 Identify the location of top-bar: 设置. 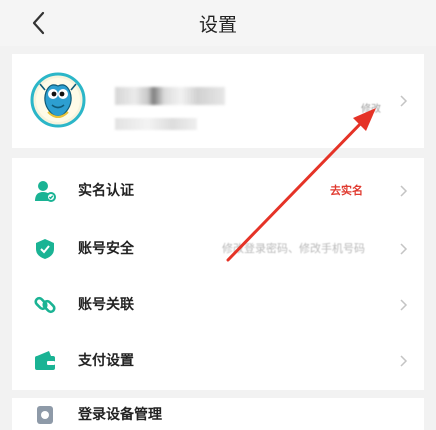
(218, 23).